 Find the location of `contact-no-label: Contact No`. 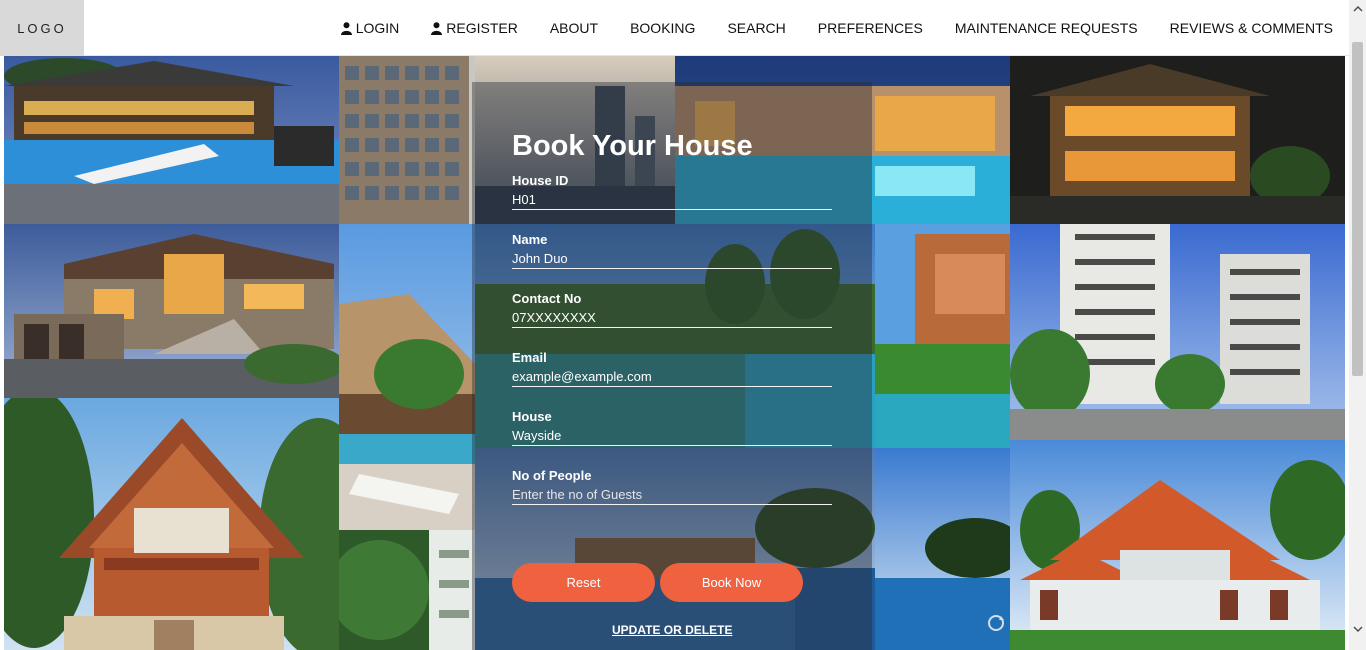

contact-no-label: Contact No is located at coordinates (547, 298).